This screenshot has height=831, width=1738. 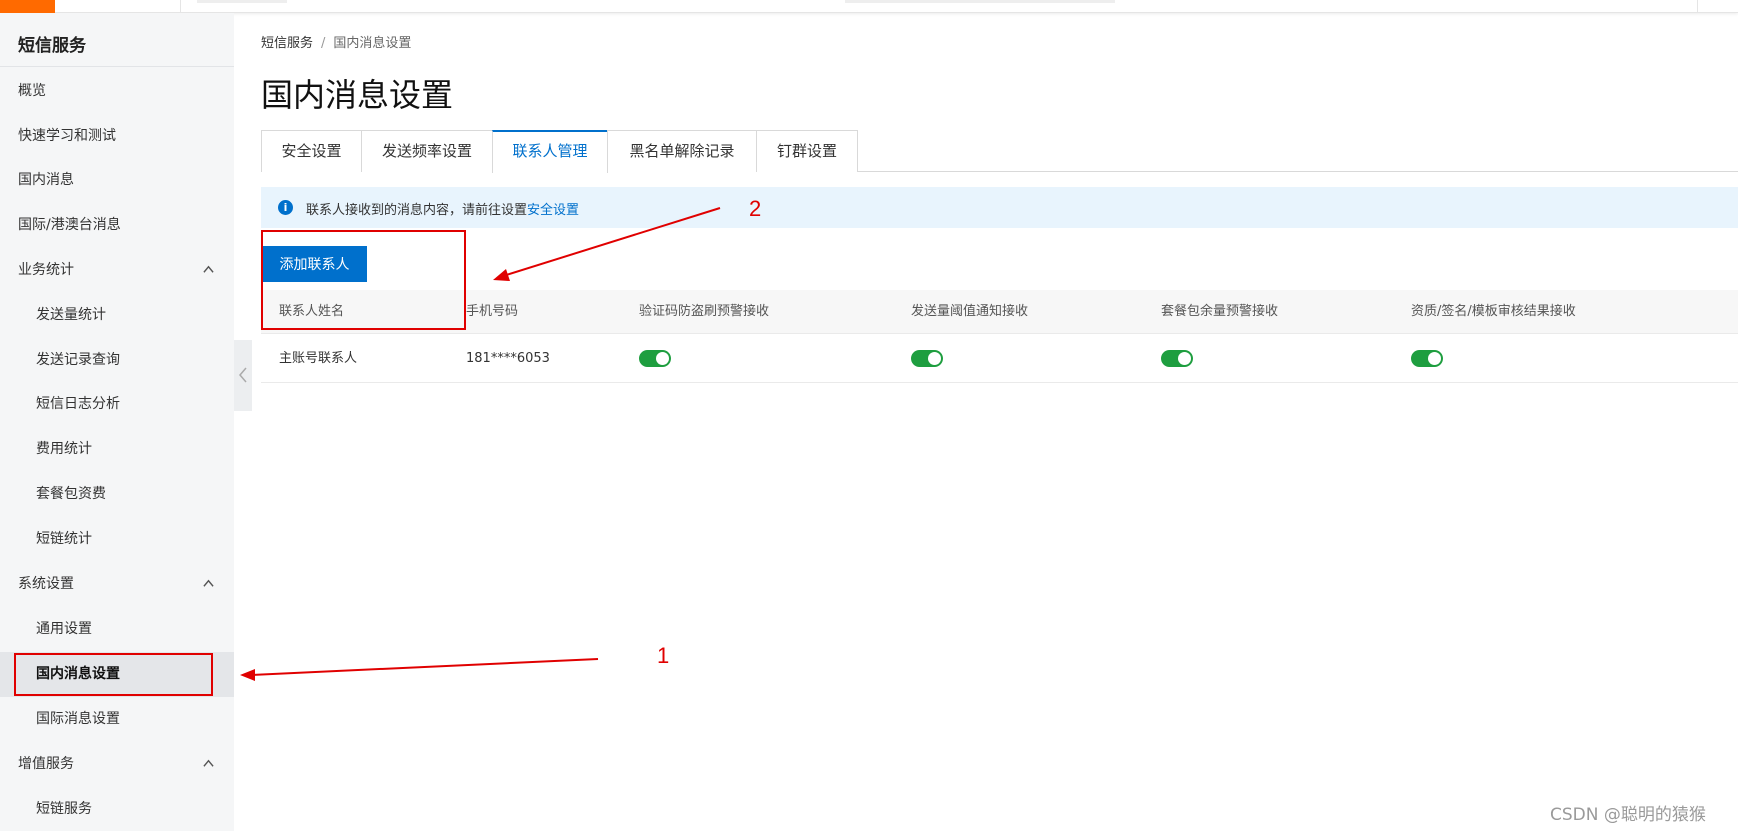 I want to click on watermark: CSDN @聪明的猿猴, so click(x=1628, y=815).